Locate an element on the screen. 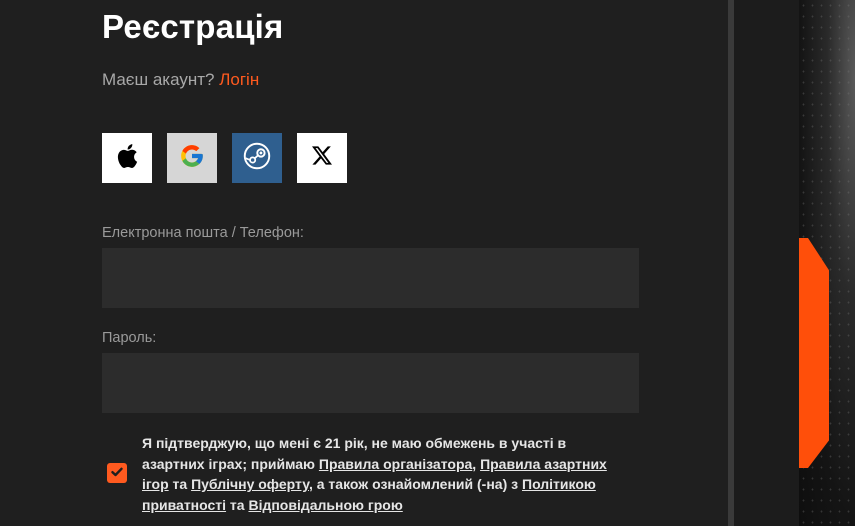 The width and height of the screenshot is (855, 526). have-account-text: Маєш акаунт? is located at coordinates (158, 79).